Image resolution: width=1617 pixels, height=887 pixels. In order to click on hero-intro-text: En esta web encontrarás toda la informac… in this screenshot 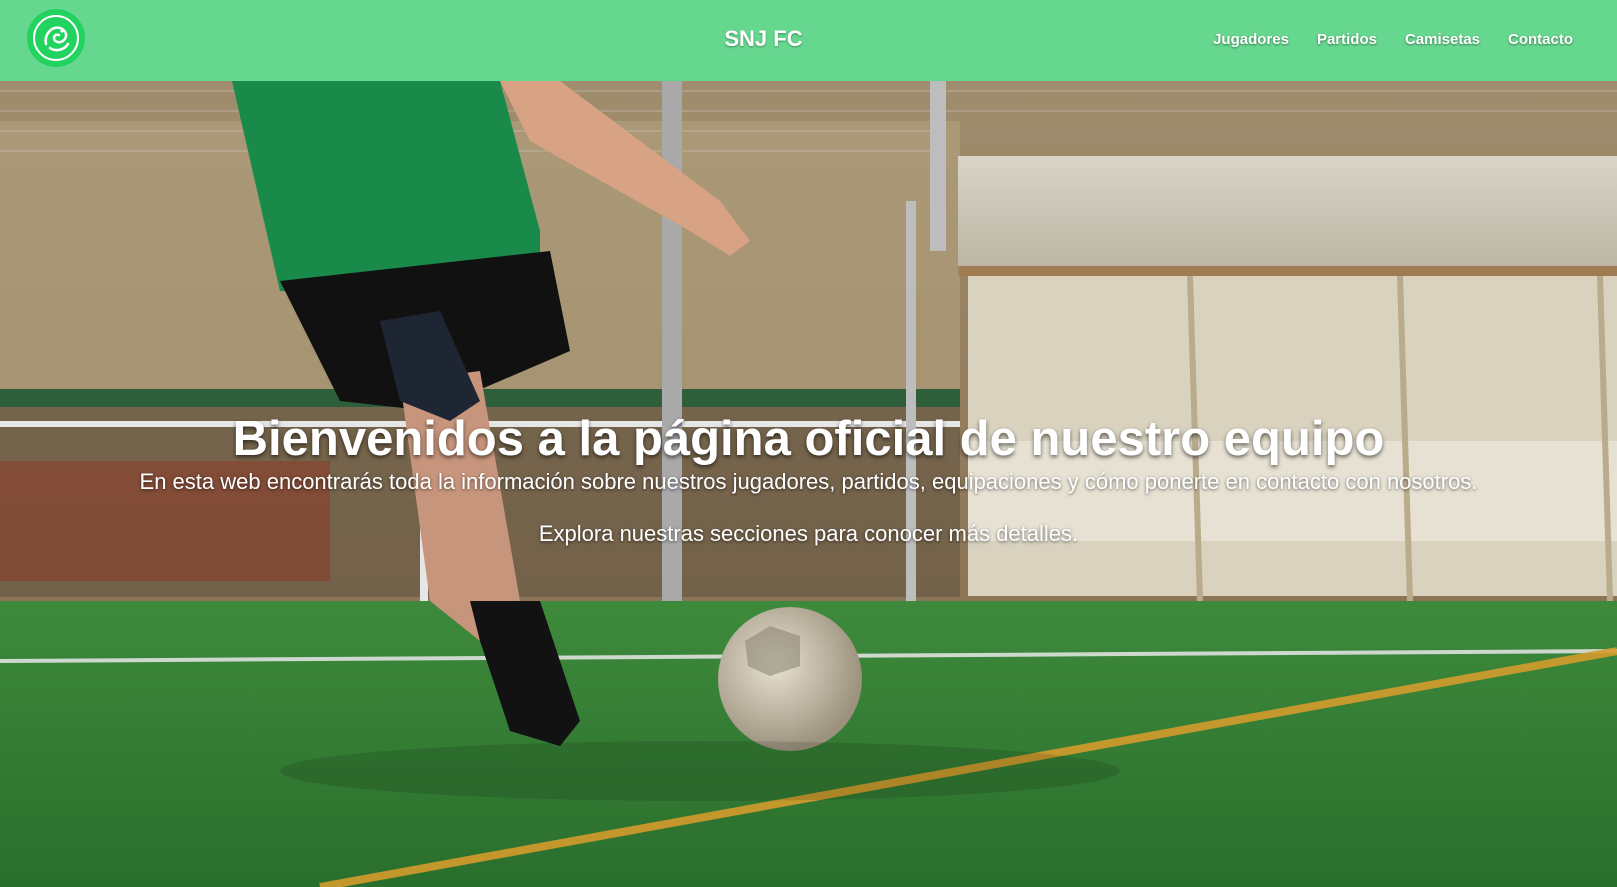, I will do `click(808, 481)`.